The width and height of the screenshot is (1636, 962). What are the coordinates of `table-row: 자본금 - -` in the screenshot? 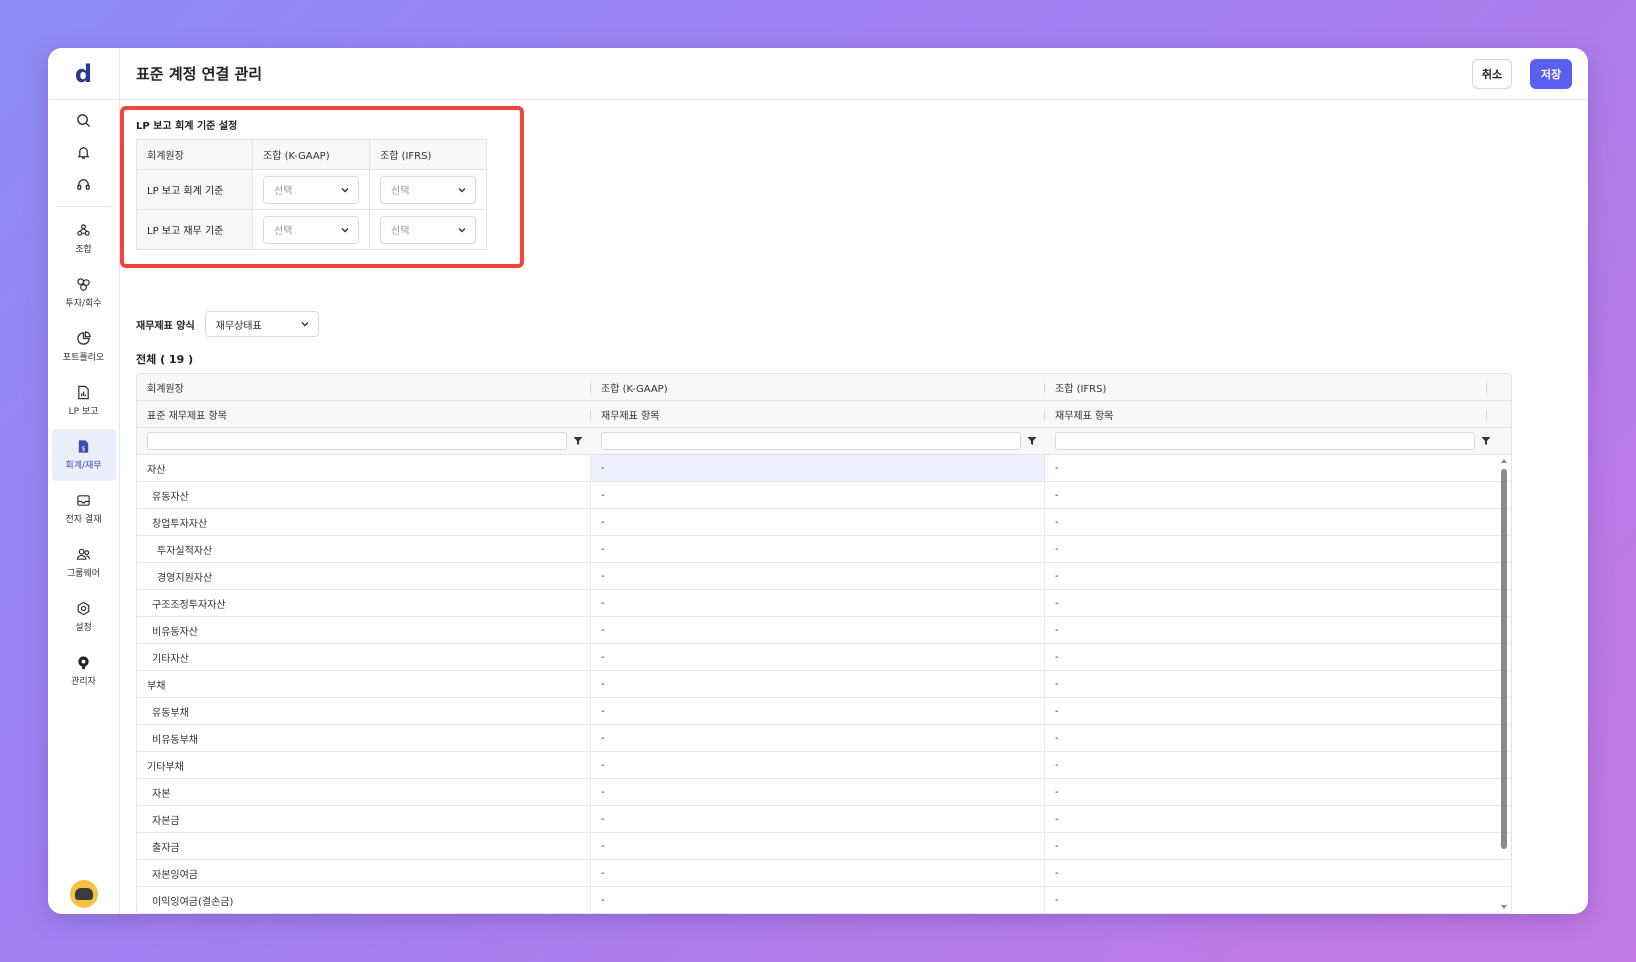 It's located at (824, 819).